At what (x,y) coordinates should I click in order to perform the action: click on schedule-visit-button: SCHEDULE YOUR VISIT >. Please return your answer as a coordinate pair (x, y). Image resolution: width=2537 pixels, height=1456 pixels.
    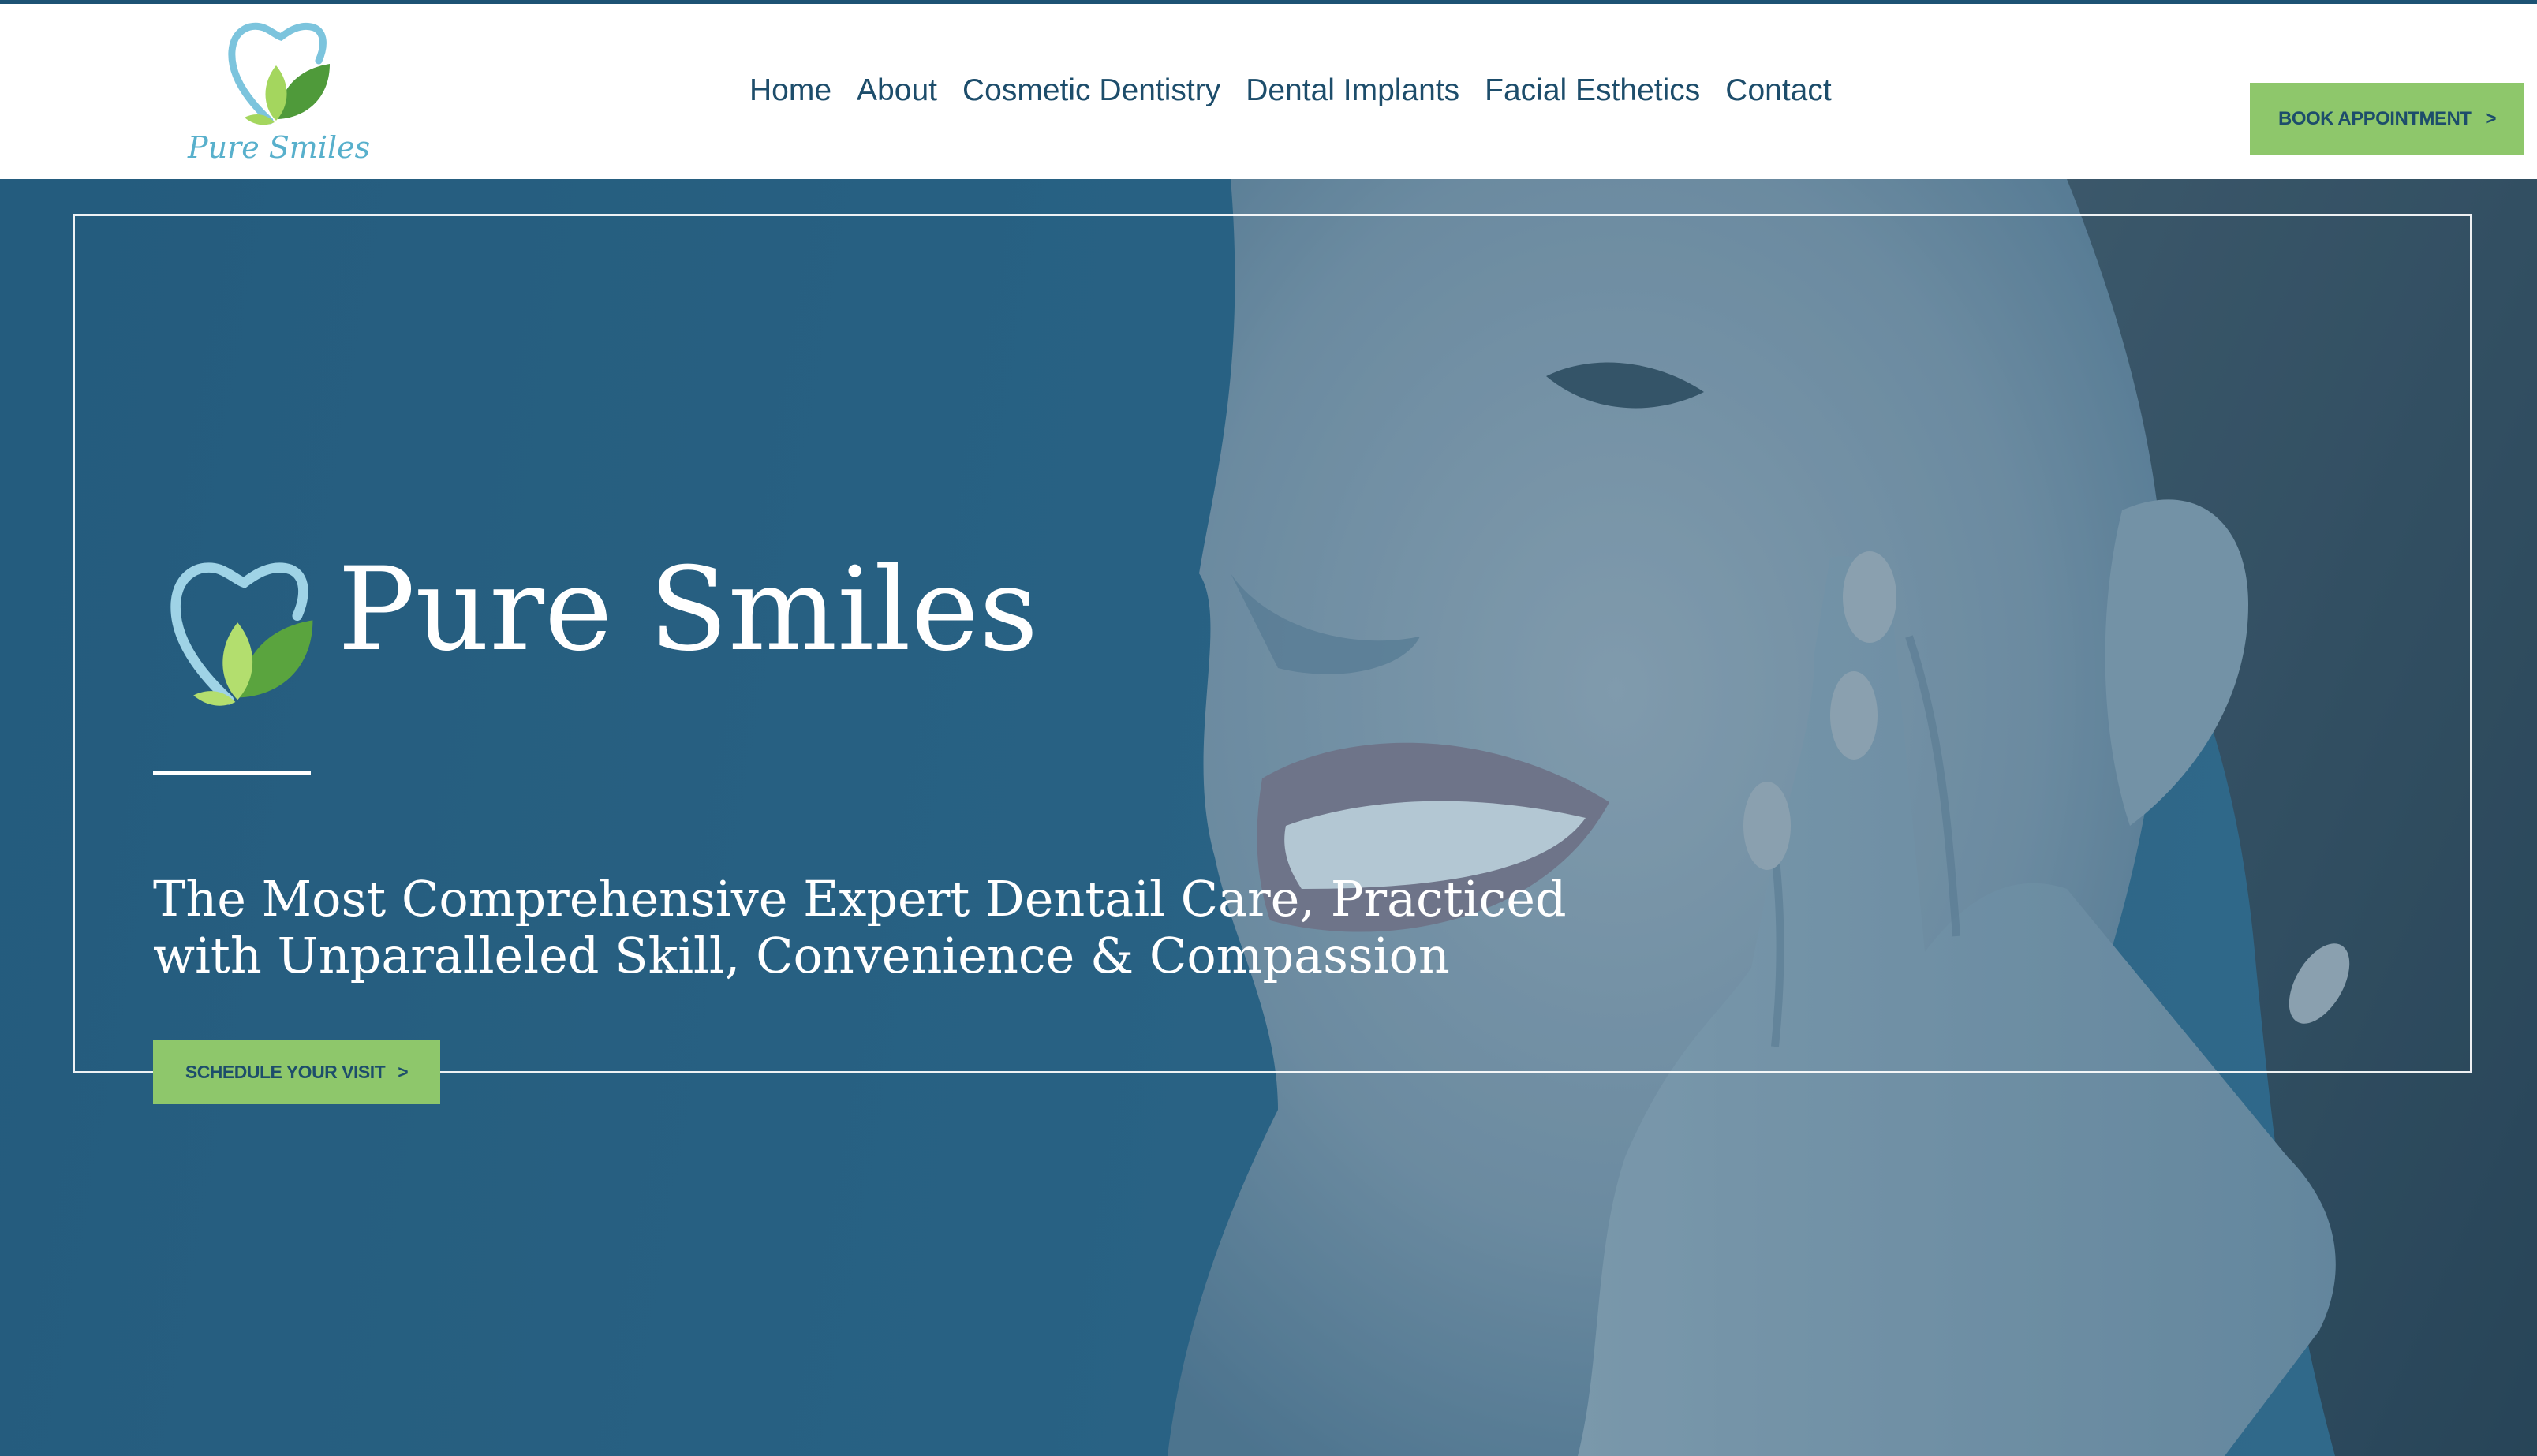
    Looking at the image, I should click on (296, 1072).